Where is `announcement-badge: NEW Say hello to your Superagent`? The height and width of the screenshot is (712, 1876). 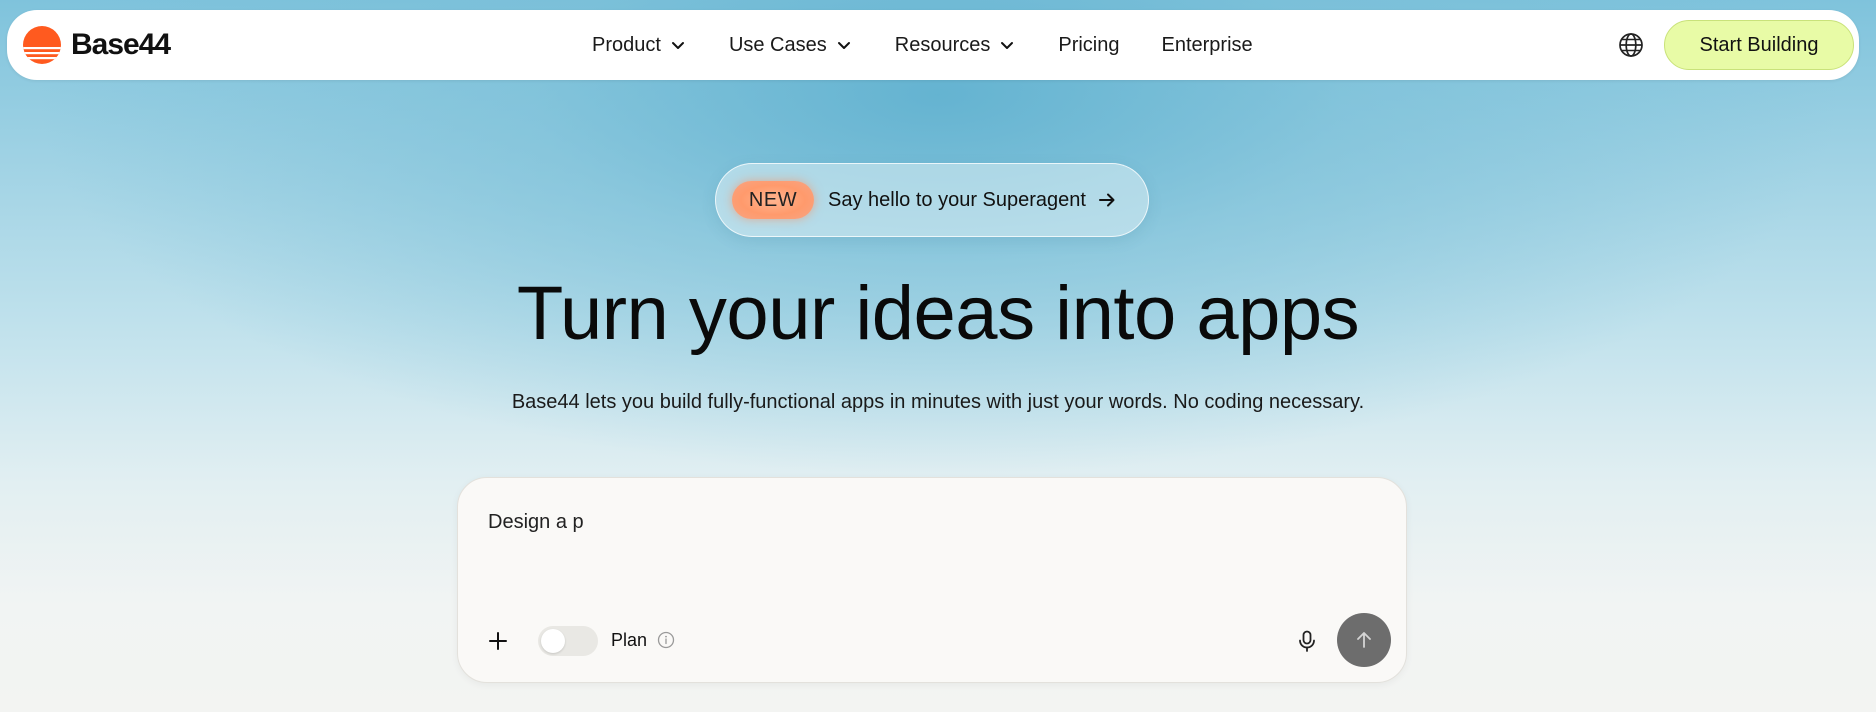 announcement-badge: NEW Say hello to your Superagent is located at coordinates (932, 200).